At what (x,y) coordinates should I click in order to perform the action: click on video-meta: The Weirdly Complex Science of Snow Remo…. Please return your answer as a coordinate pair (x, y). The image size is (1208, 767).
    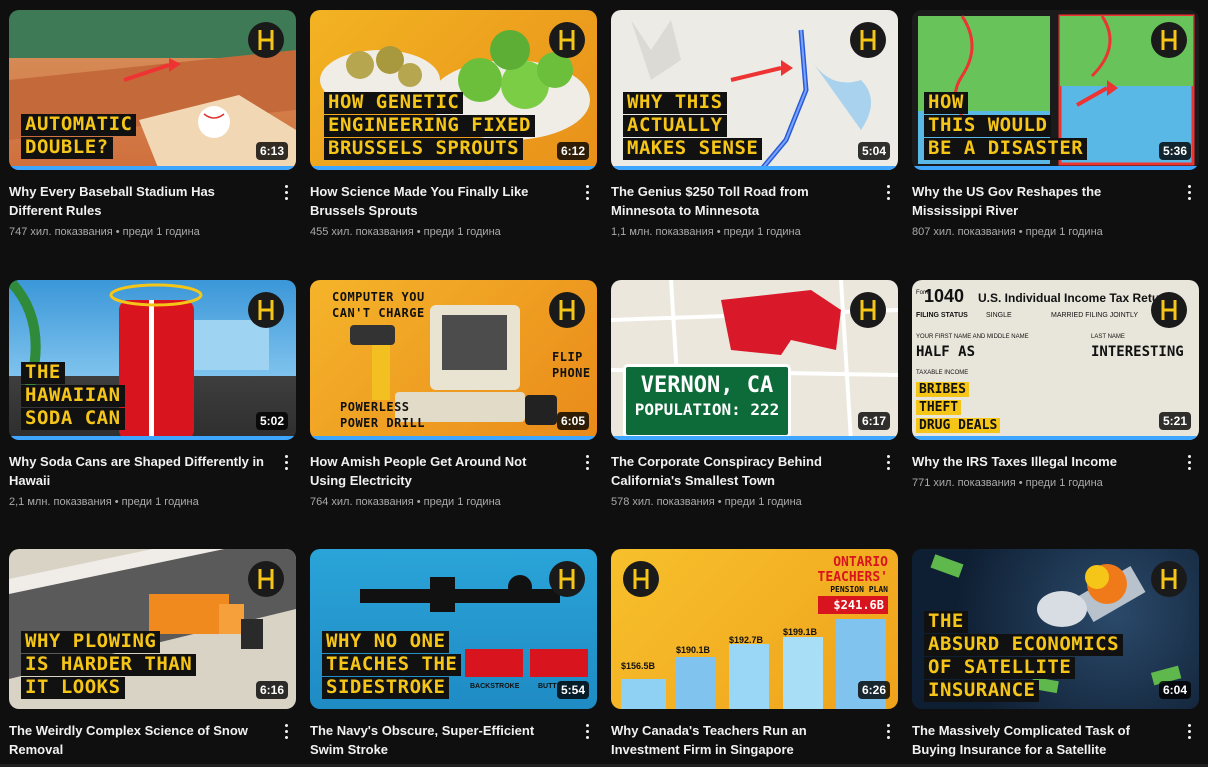
    Looking at the image, I should click on (152, 734).